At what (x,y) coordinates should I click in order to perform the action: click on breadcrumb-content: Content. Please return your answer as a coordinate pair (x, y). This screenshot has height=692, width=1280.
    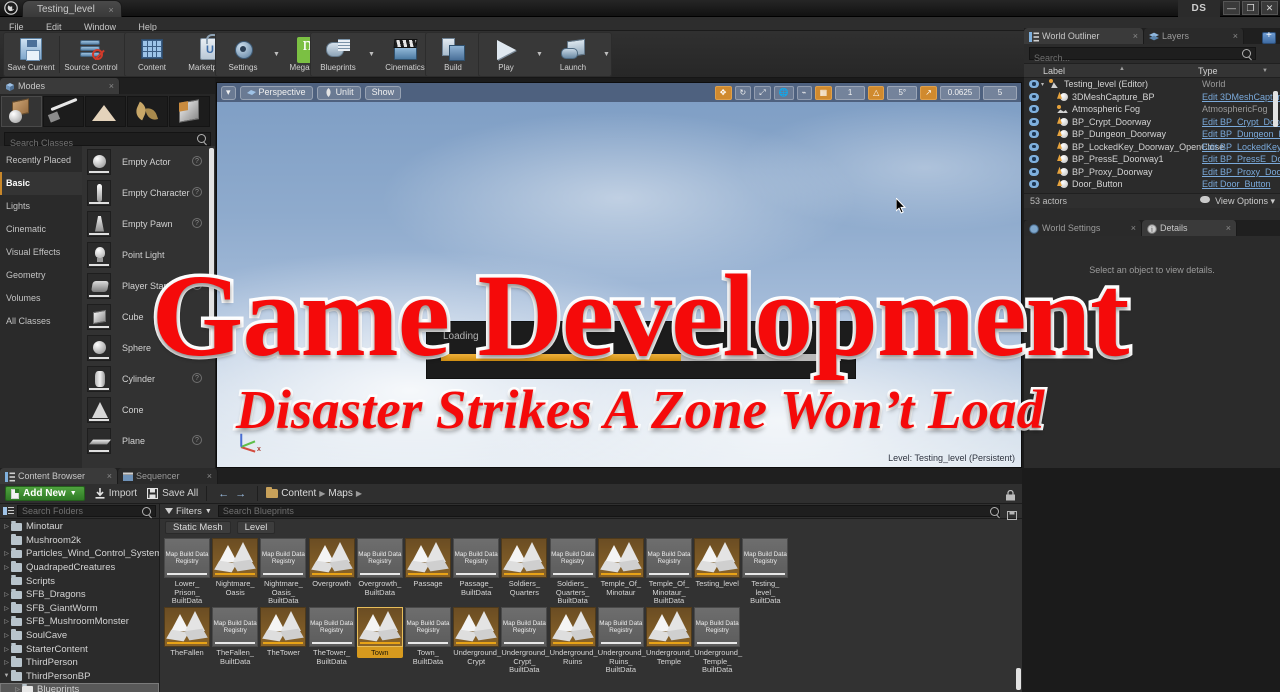
    Looking at the image, I should click on (298, 493).